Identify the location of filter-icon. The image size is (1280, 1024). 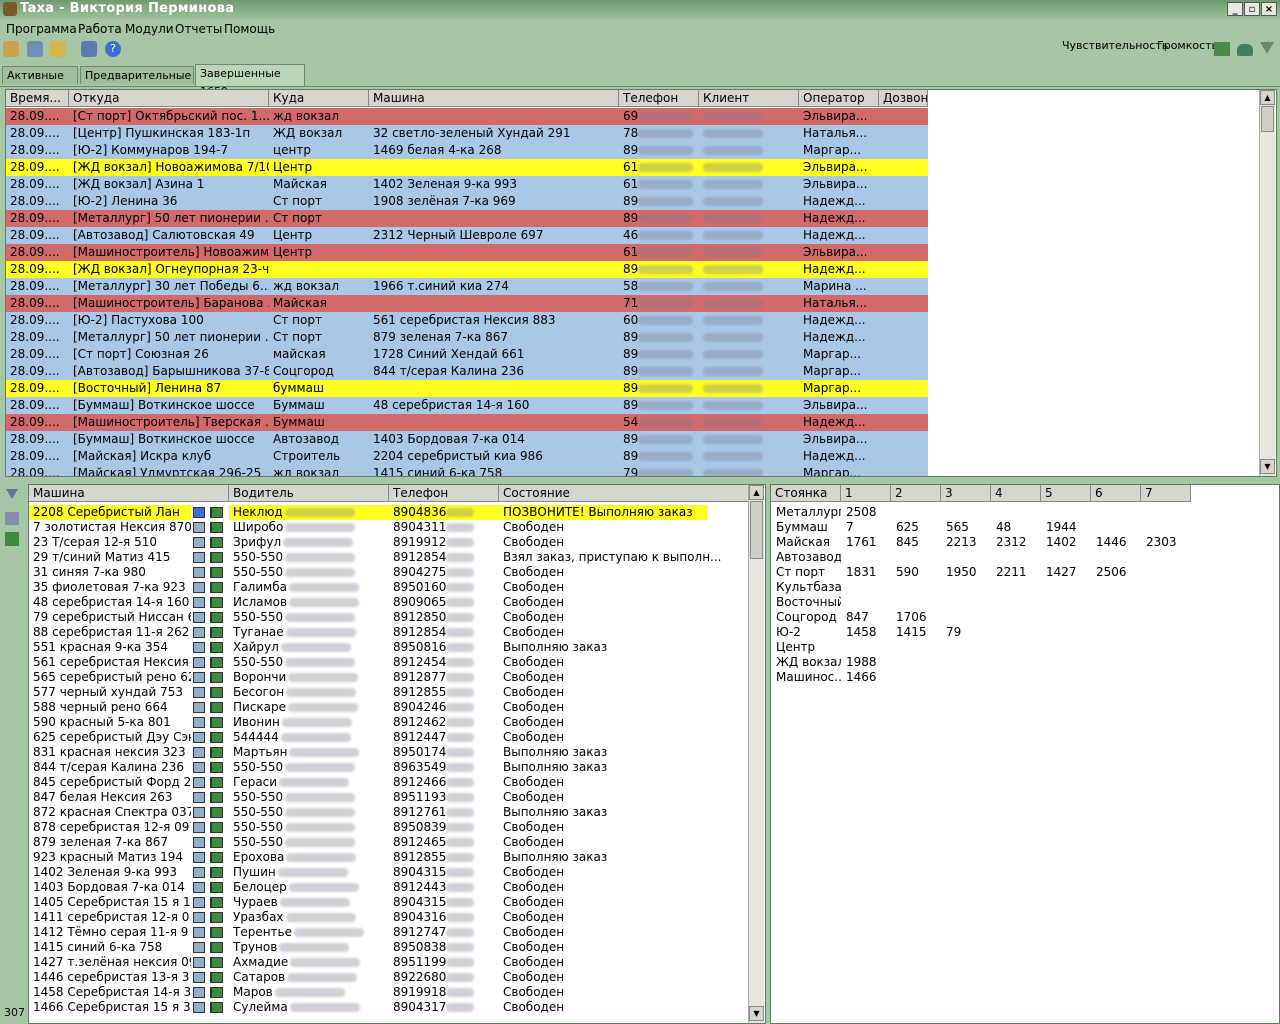
(12, 494).